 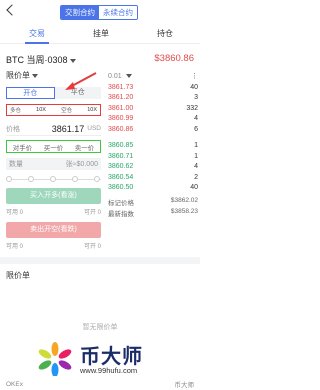 I want to click on section-divider, so click(x=100, y=260).